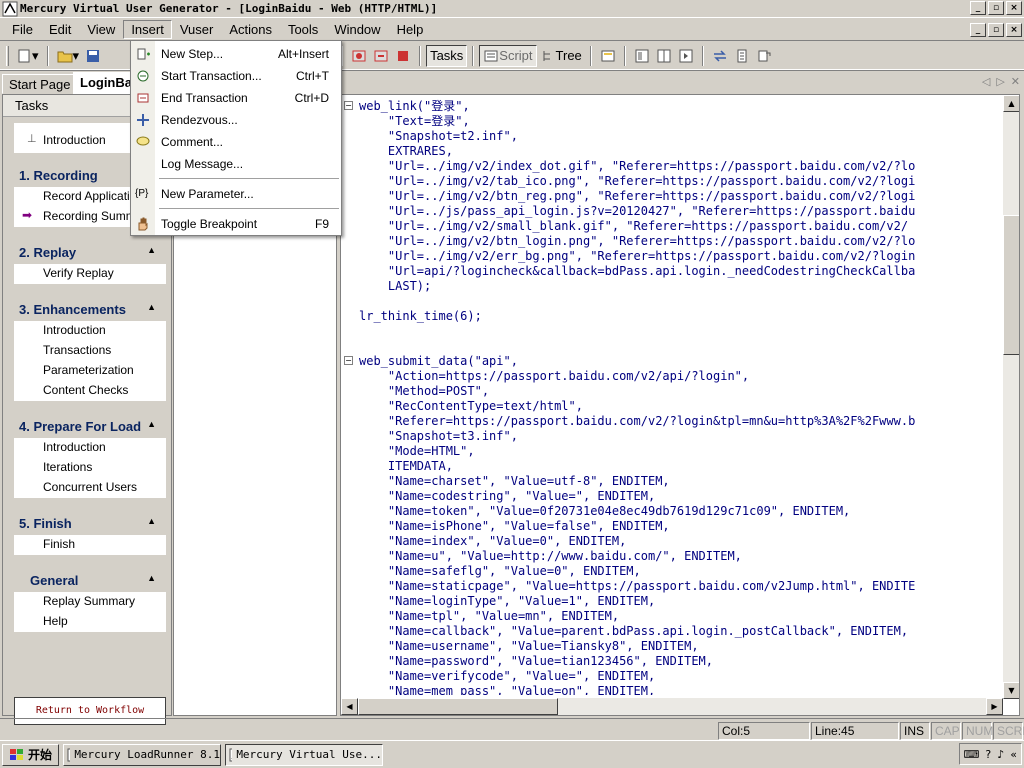 The height and width of the screenshot is (768, 1024). Describe the element at coordinates (93, 56) in the screenshot. I see `save-button` at that location.